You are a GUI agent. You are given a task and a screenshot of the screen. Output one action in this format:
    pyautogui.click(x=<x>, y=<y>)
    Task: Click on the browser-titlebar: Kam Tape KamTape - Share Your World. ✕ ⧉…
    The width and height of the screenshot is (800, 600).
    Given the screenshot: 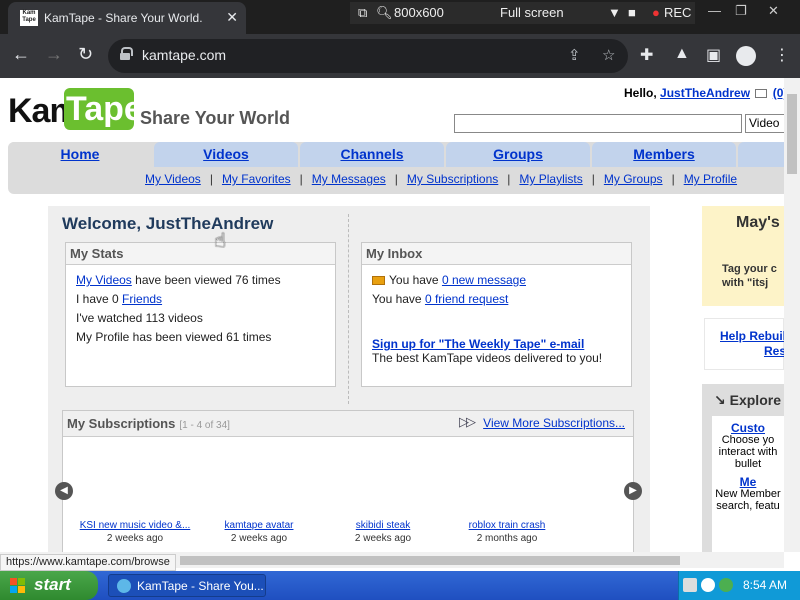 What is the action you would take?
    pyautogui.click(x=400, y=17)
    